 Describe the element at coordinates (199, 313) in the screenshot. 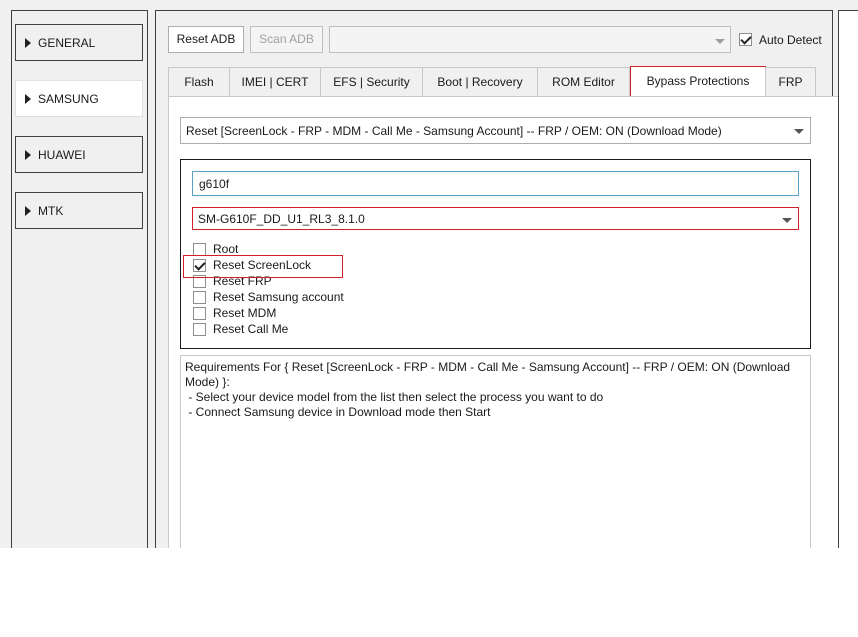

I see `reset-mdm-checkbox` at that location.